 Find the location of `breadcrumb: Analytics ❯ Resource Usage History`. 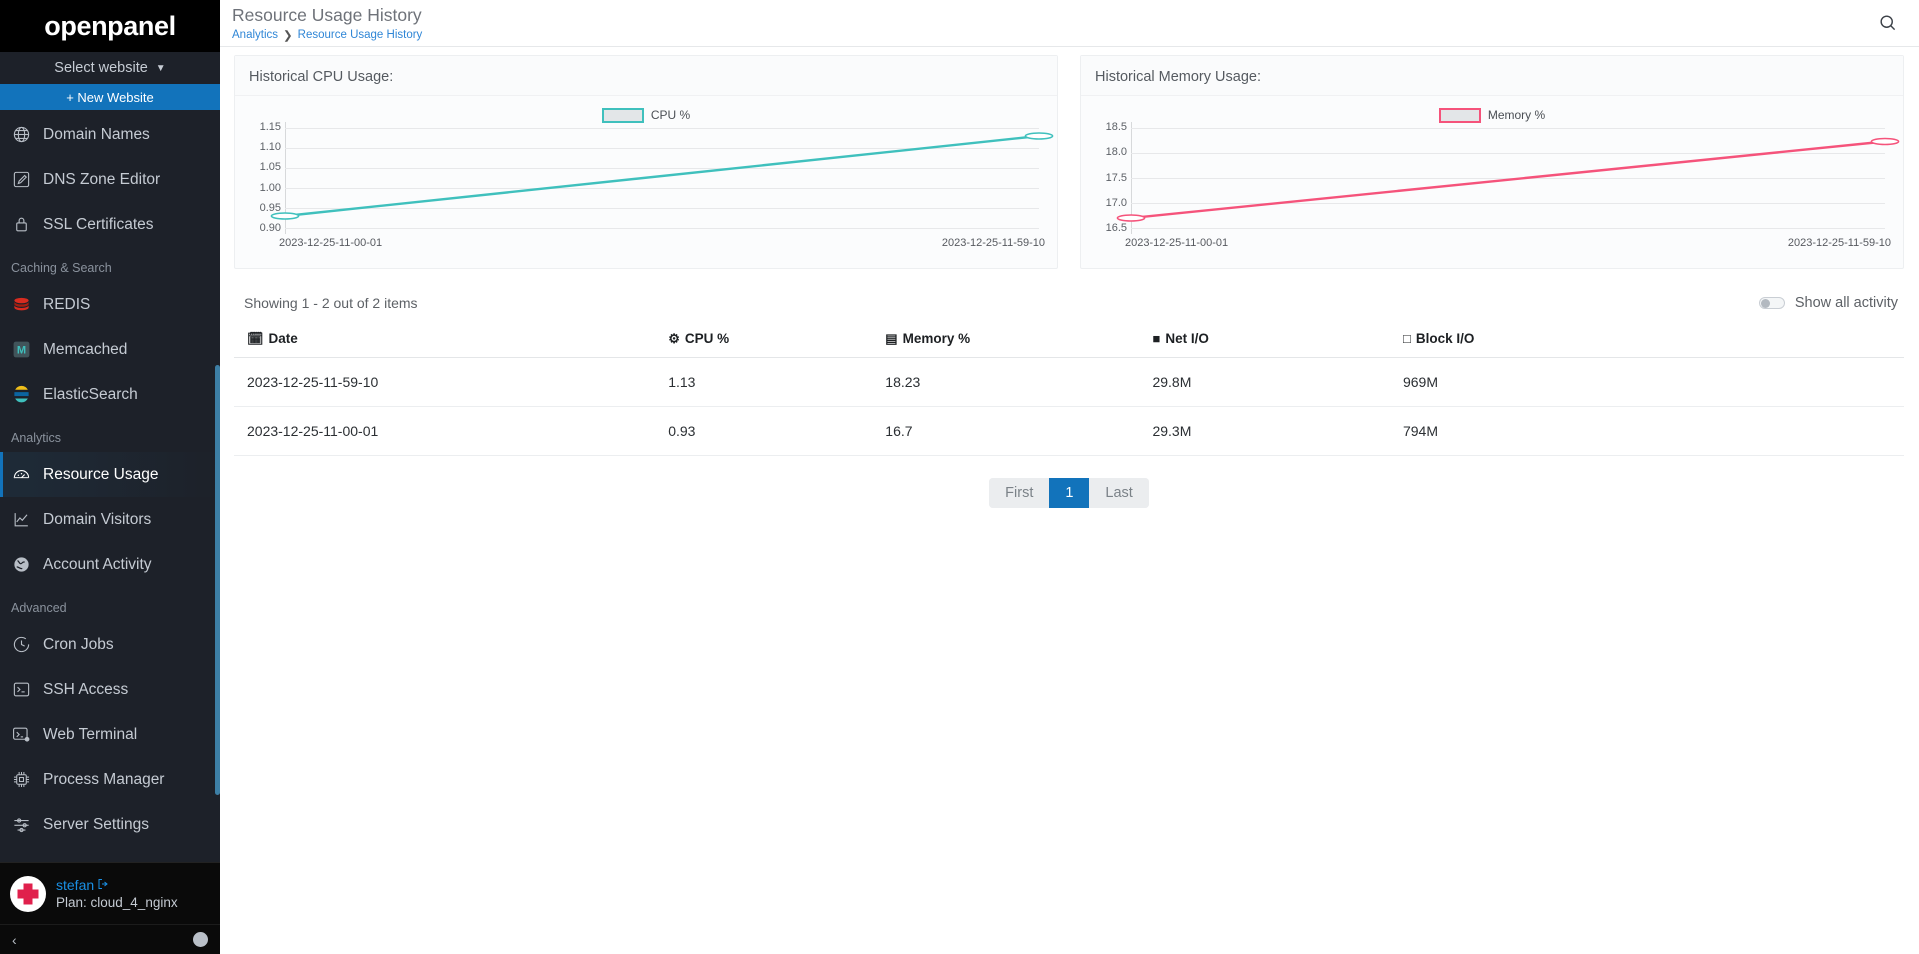

breadcrumb: Analytics ❯ Resource Usage History is located at coordinates (327, 35).